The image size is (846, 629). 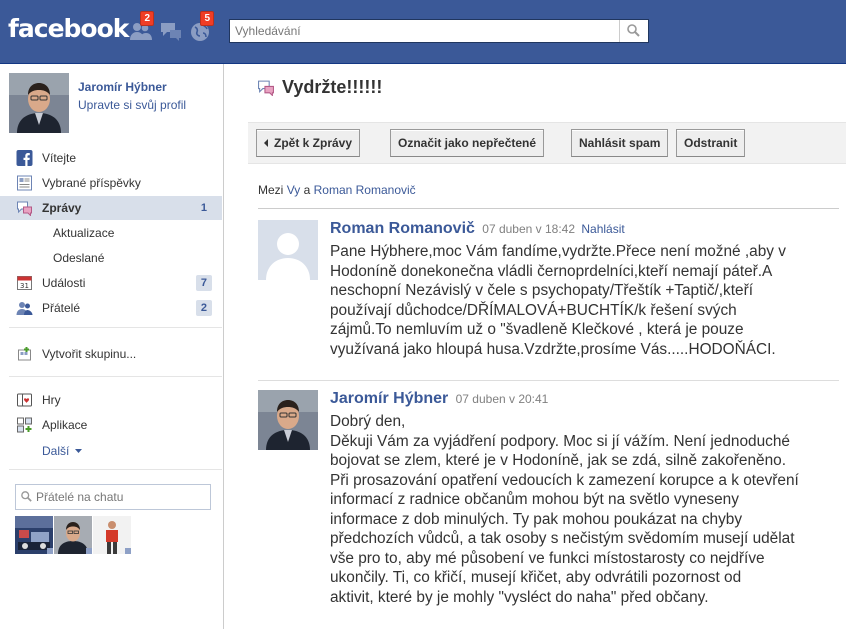 What do you see at coordinates (24, 308) in the screenshot?
I see `friends-icon` at bounding box center [24, 308].